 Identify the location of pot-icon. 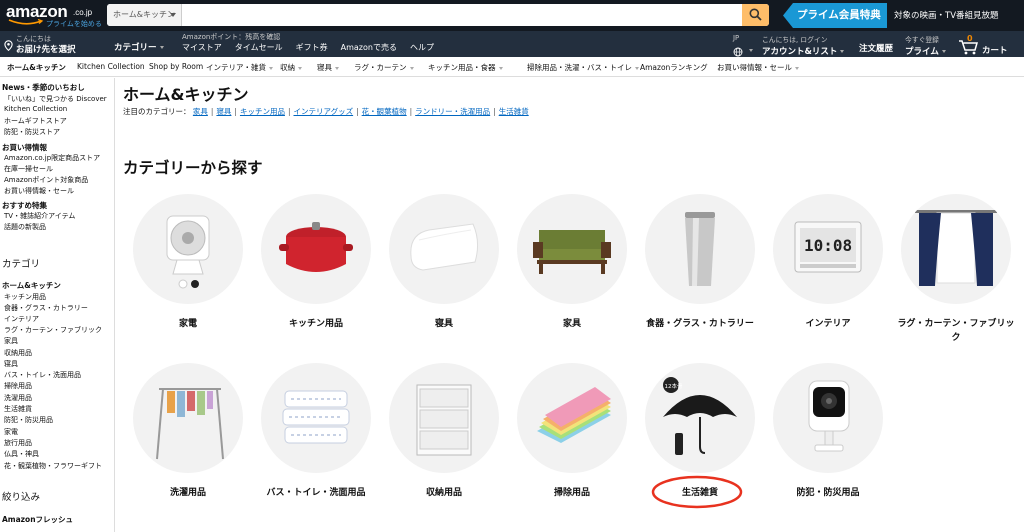
(316, 247).